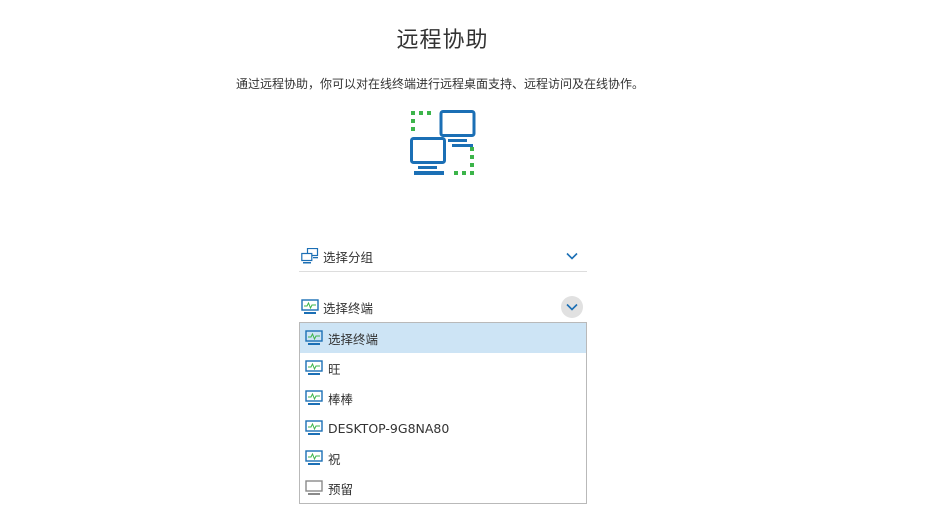 This screenshot has height=524, width=939. What do you see at coordinates (341, 489) in the screenshot?
I see `terminal-option-label: 预留` at bounding box center [341, 489].